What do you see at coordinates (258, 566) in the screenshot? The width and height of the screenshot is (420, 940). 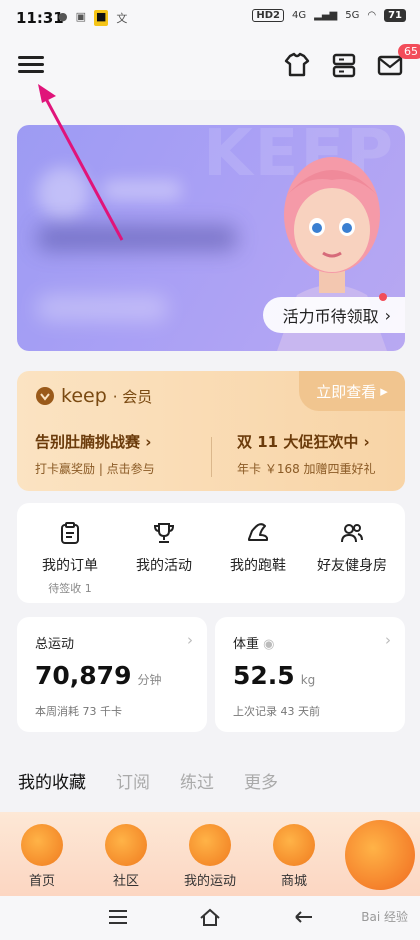 I see `shortcut-label: 我的跑鞋` at bounding box center [258, 566].